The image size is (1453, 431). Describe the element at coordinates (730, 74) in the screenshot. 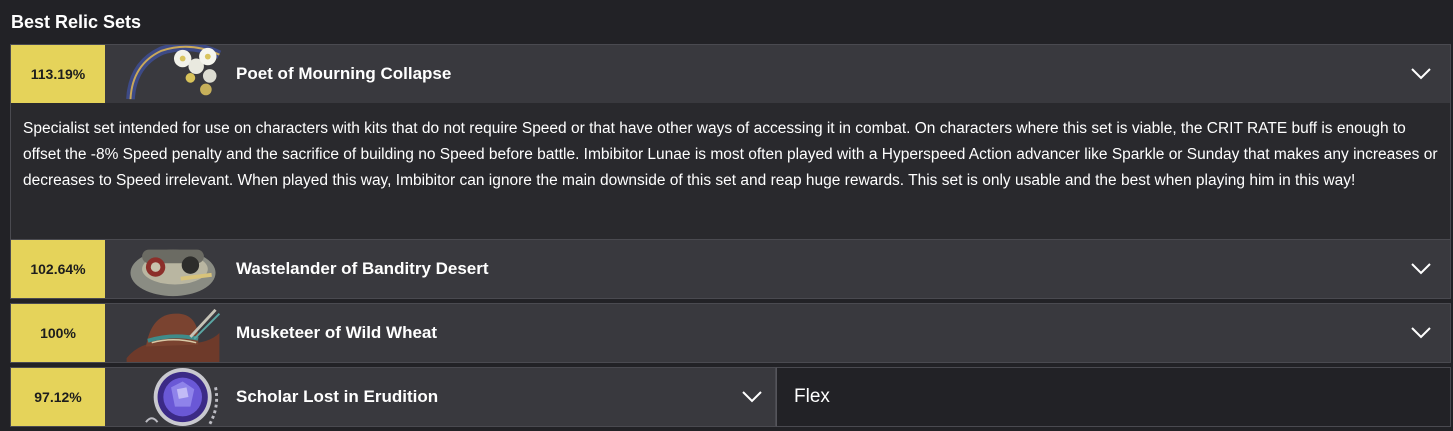

I see `relic-set-row-1: 113.19% Poet of Mourning Collapse` at that location.